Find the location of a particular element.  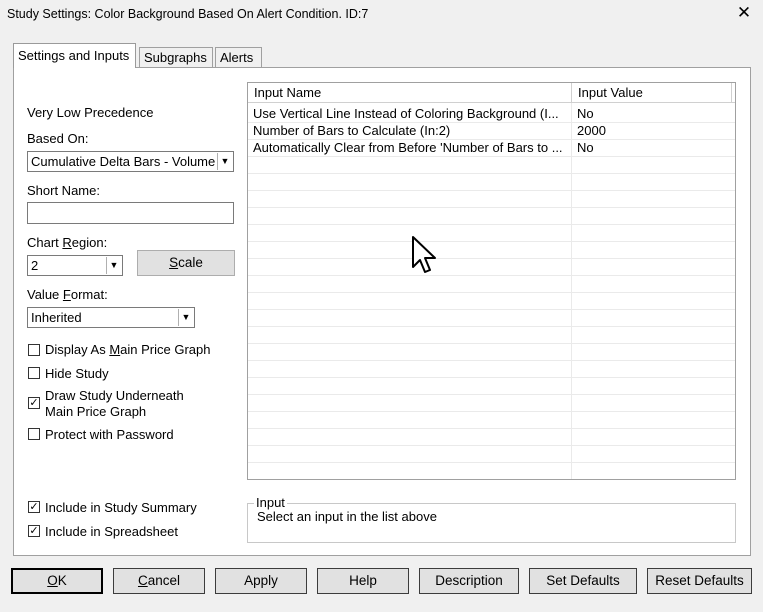

draw-study-underneath-label-line2: Main Price Graph is located at coordinates (96, 411).